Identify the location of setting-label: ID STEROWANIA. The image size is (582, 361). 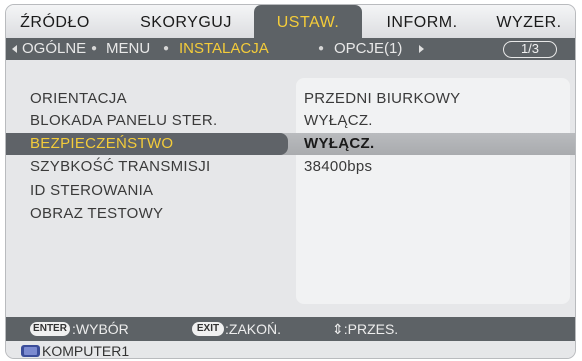
(92, 190).